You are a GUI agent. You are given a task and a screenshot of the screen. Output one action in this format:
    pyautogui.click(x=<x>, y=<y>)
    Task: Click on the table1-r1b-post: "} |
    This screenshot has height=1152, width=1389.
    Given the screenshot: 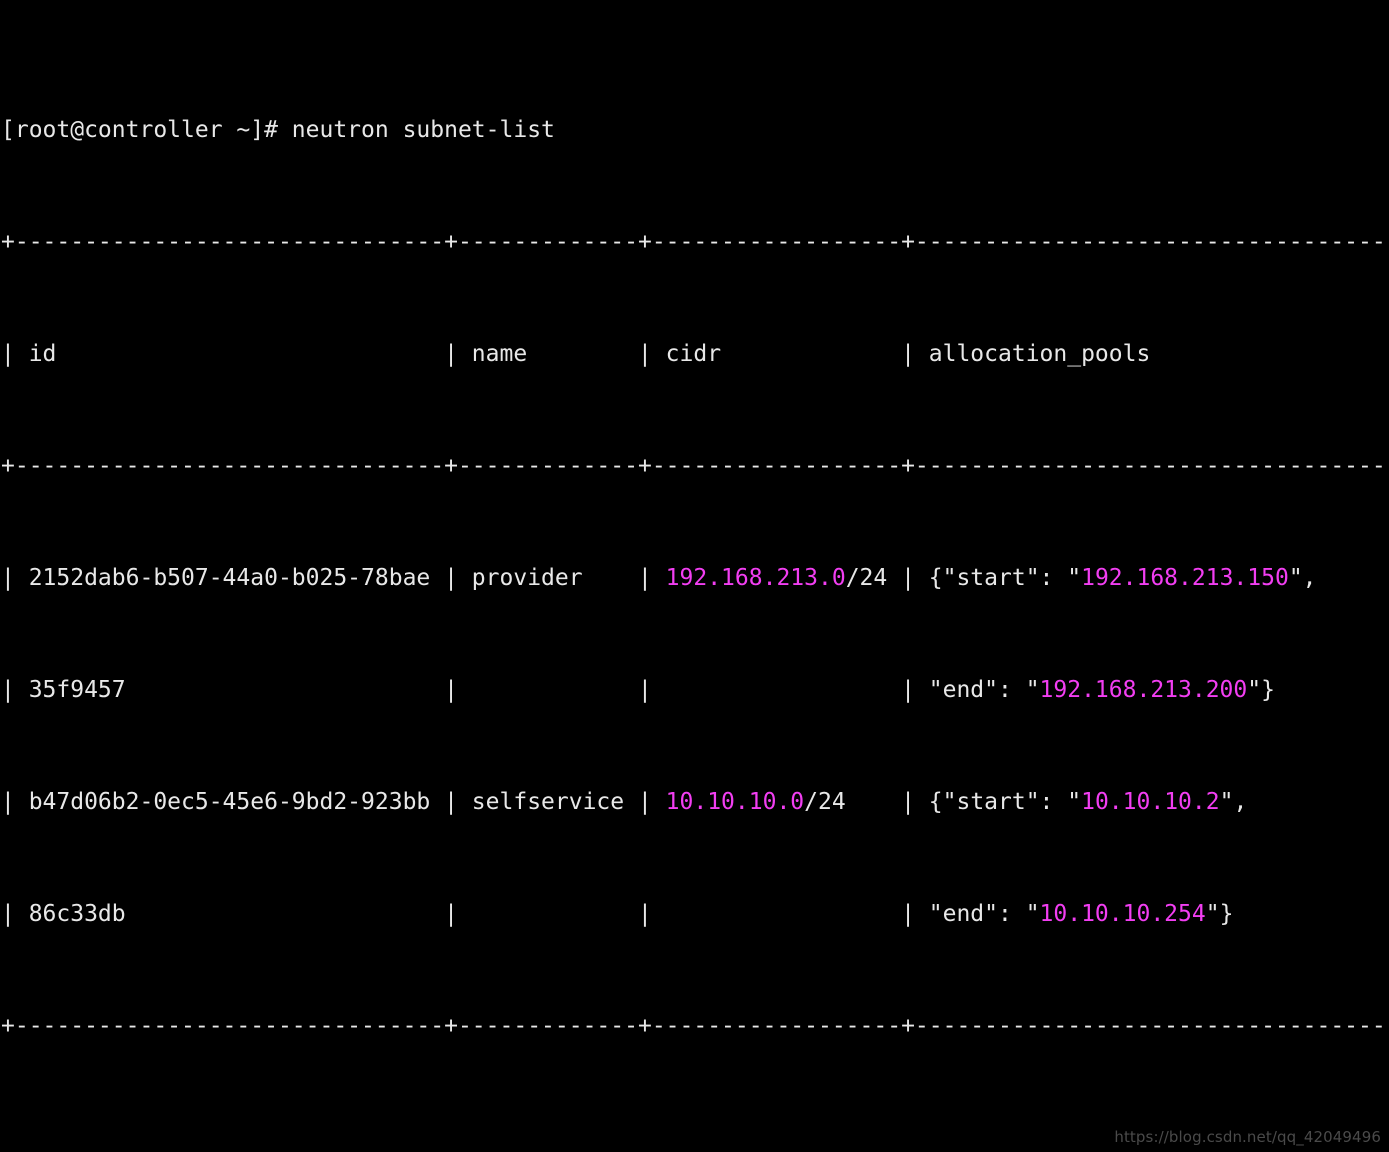 What is the action you would take?
    pyautogui.click(x=1261, y=690)
    